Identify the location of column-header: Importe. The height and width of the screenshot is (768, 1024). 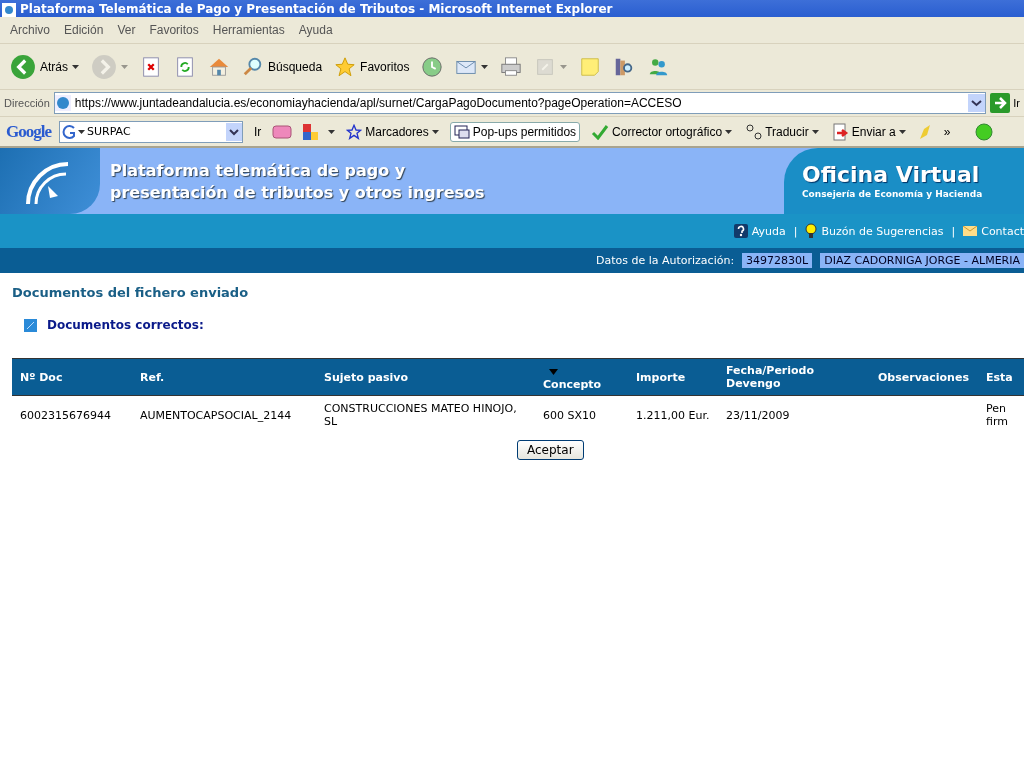
(673, 377).